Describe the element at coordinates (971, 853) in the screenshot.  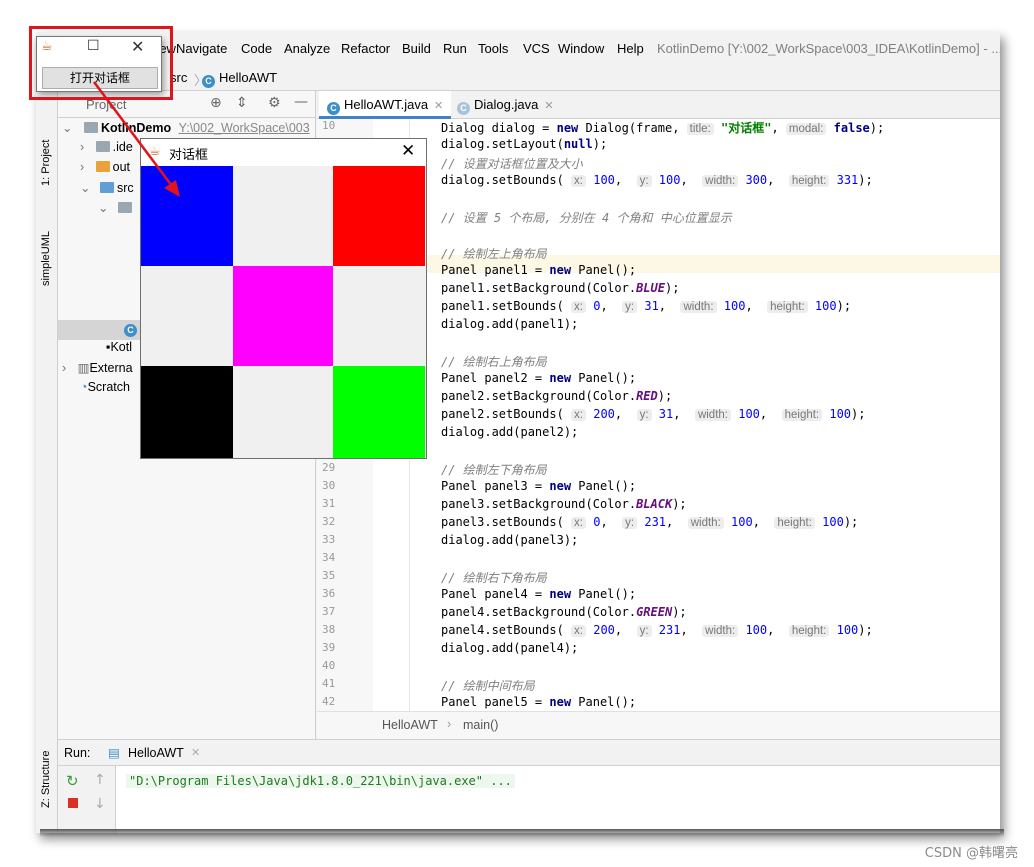
I see `watermark: CSDN @韩曙亮` at that location.